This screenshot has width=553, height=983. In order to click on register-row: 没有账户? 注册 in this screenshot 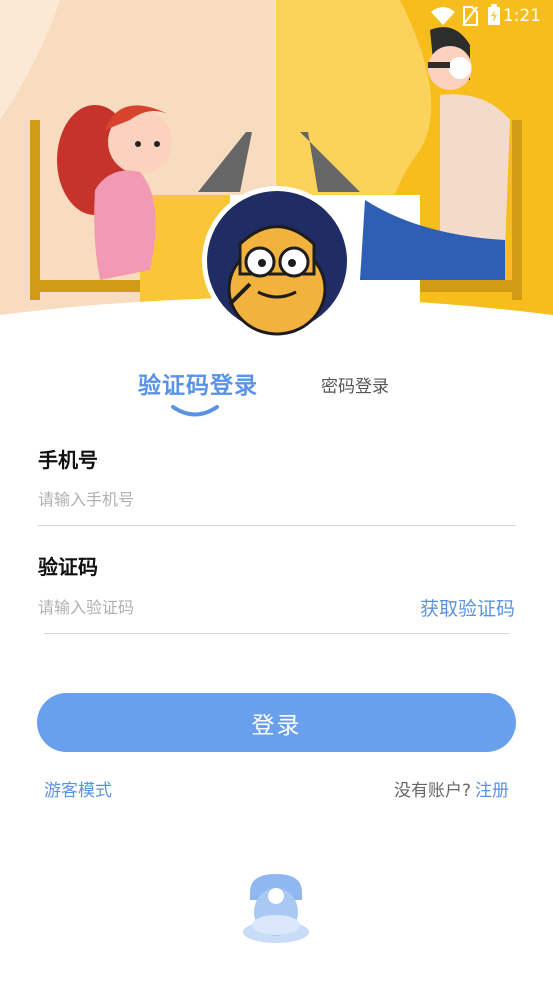, I will do `click(451, 788)`.